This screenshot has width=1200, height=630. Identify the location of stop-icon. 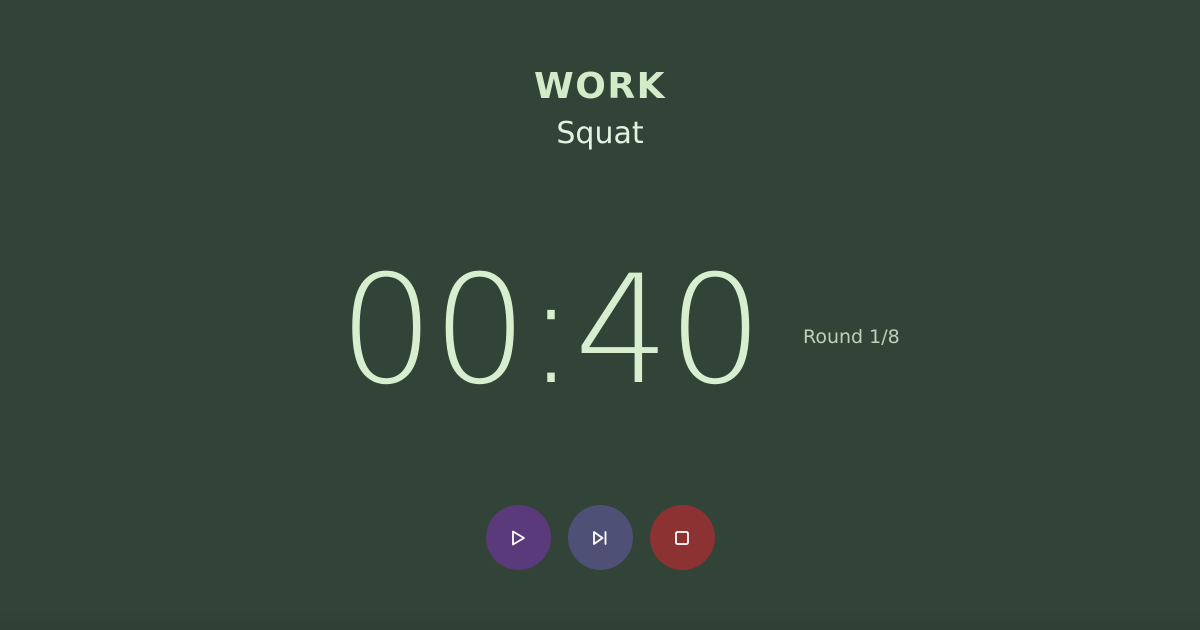
(682, 537).